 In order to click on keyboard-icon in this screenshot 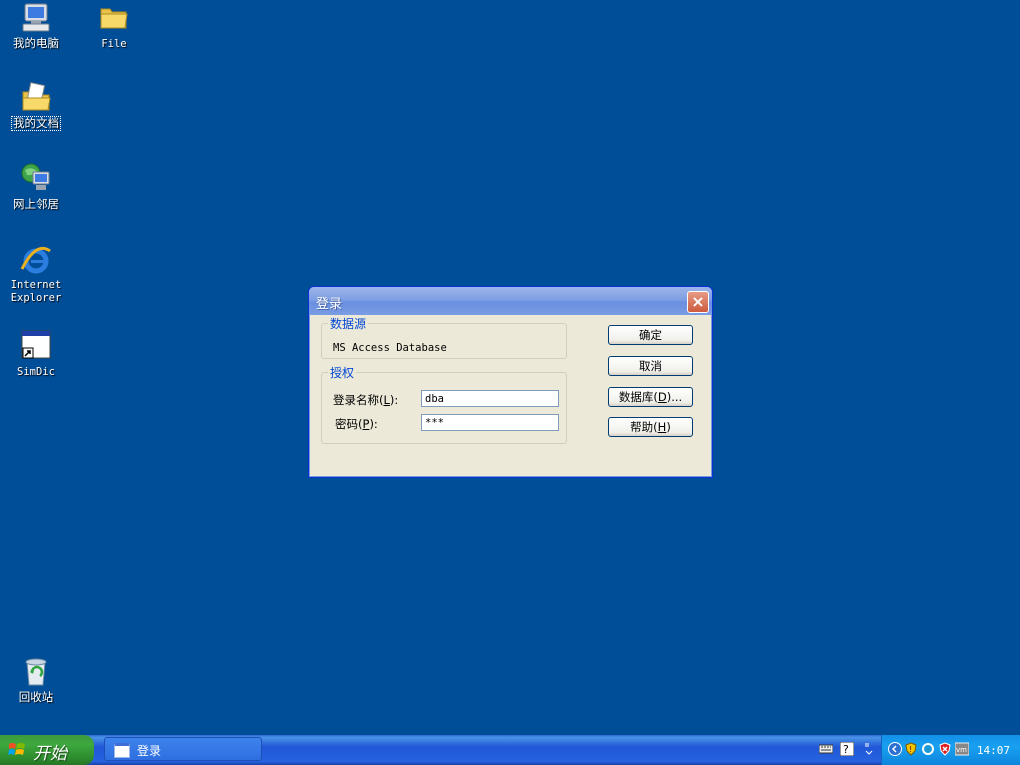, I will do `click(826, 749)`.